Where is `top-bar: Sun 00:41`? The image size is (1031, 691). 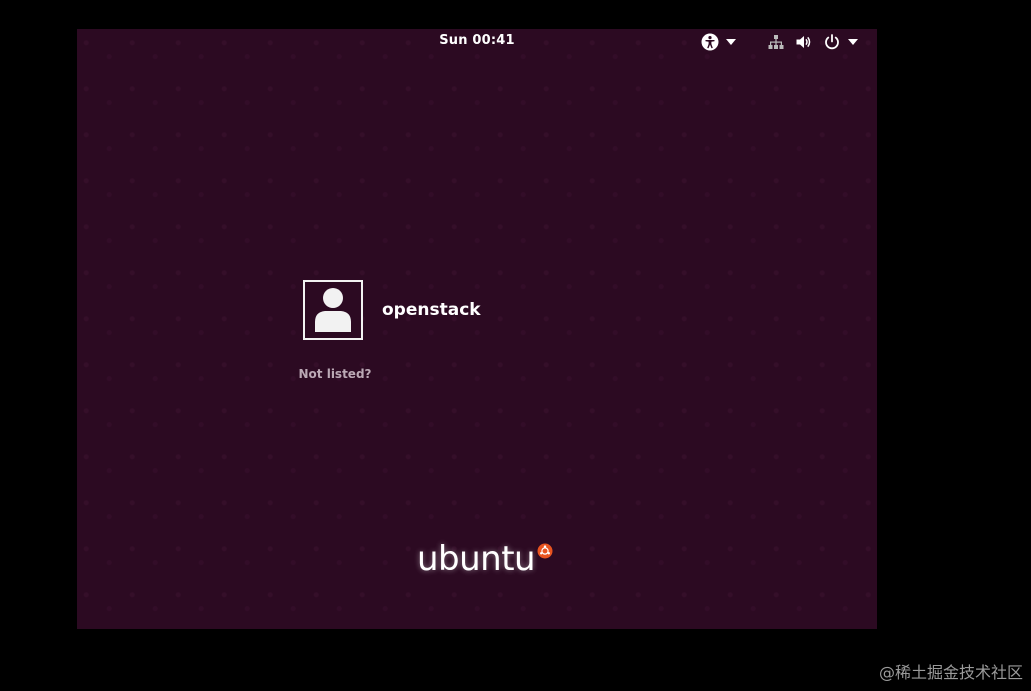
top-bar: Sun 00:41 is located at coordinates (477, 42).